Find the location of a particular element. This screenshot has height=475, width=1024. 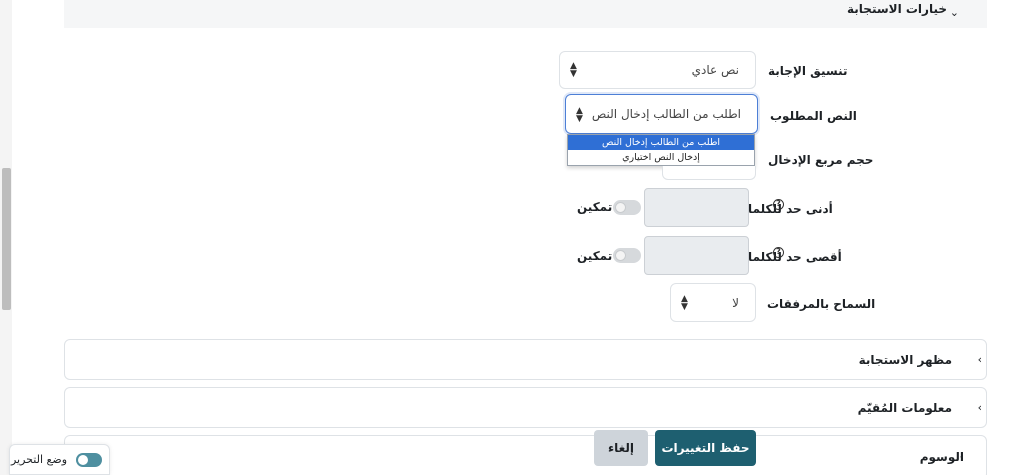

response-format-select: ▲ ▼ نص عادي is located at coordinates (657, 70).